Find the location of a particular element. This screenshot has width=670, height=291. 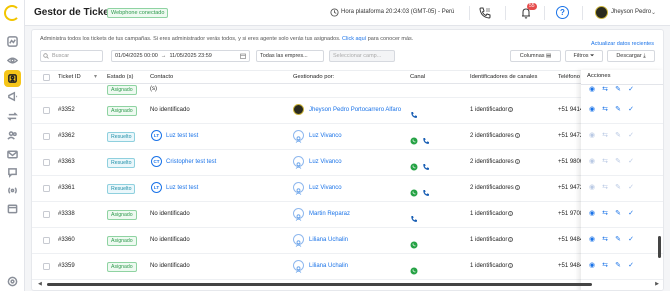

column-status: Estado (s) is located at coordinates (120, 77).